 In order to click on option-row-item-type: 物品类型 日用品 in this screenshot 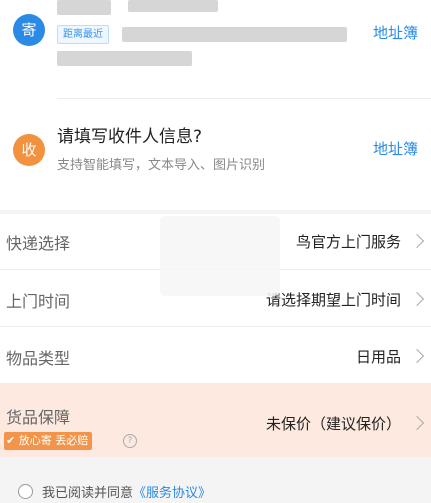, I will do `click(215, 355)`.